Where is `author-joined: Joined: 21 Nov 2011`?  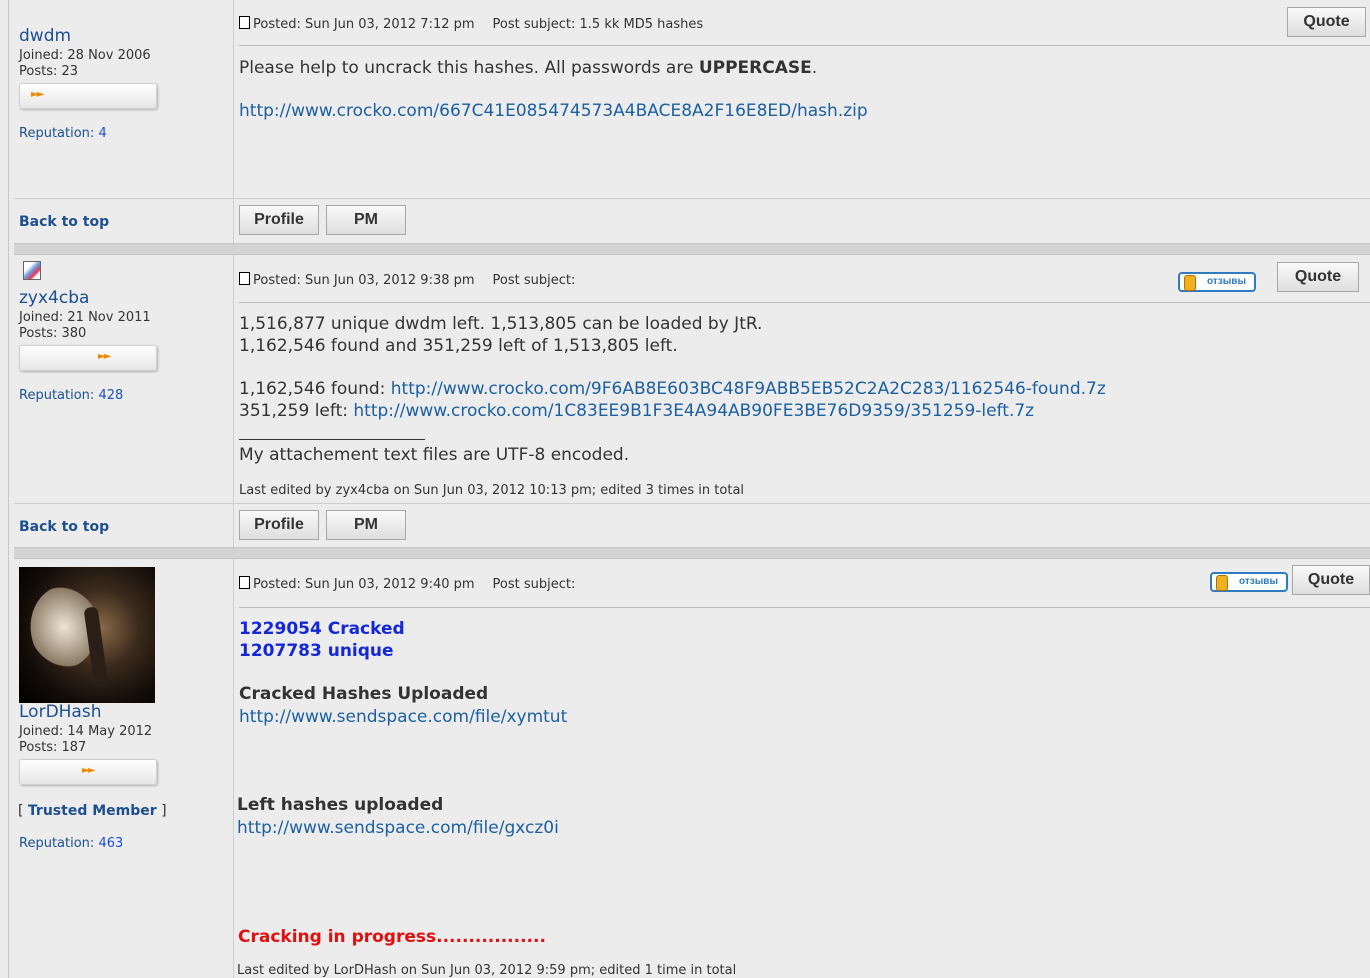 author-joined: Joined: 21 Nov 2011 is located at coordinates (85, 317).